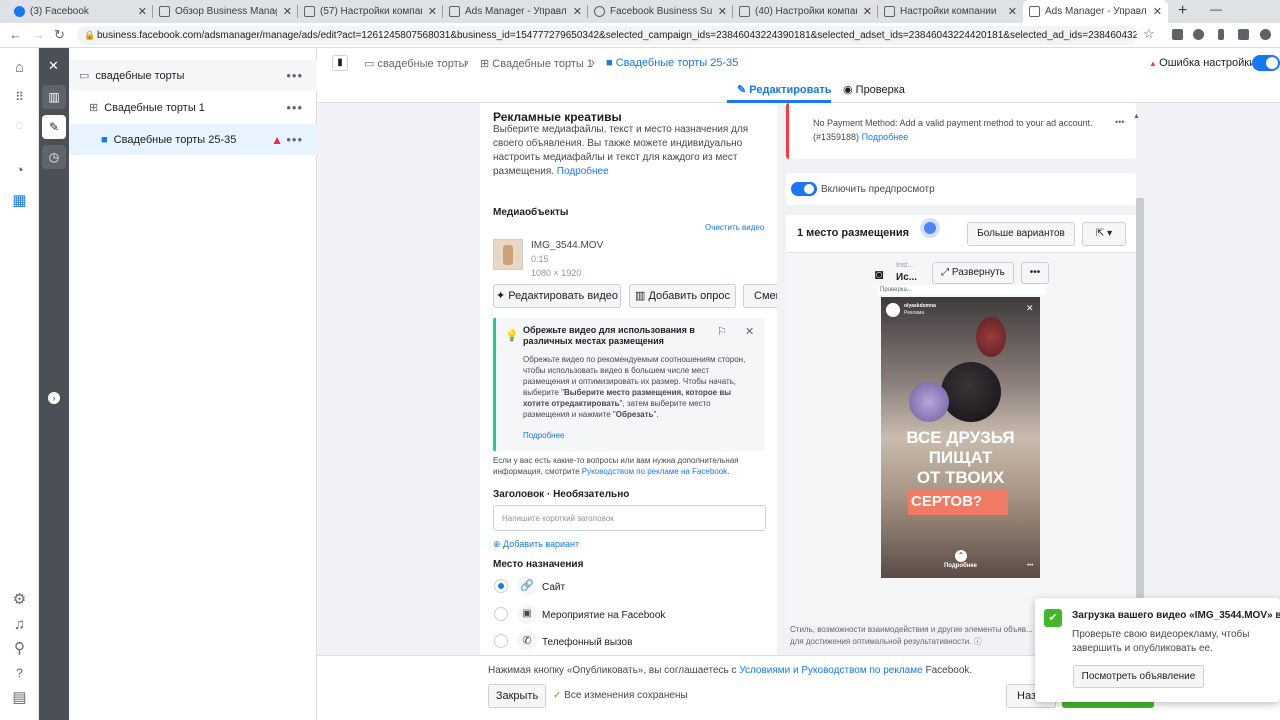 The height and width of the screenshot is (720, 1280). I want to click on breadcrumb-ad: ■ Свадебные торты 25-35, so click(672, 63).